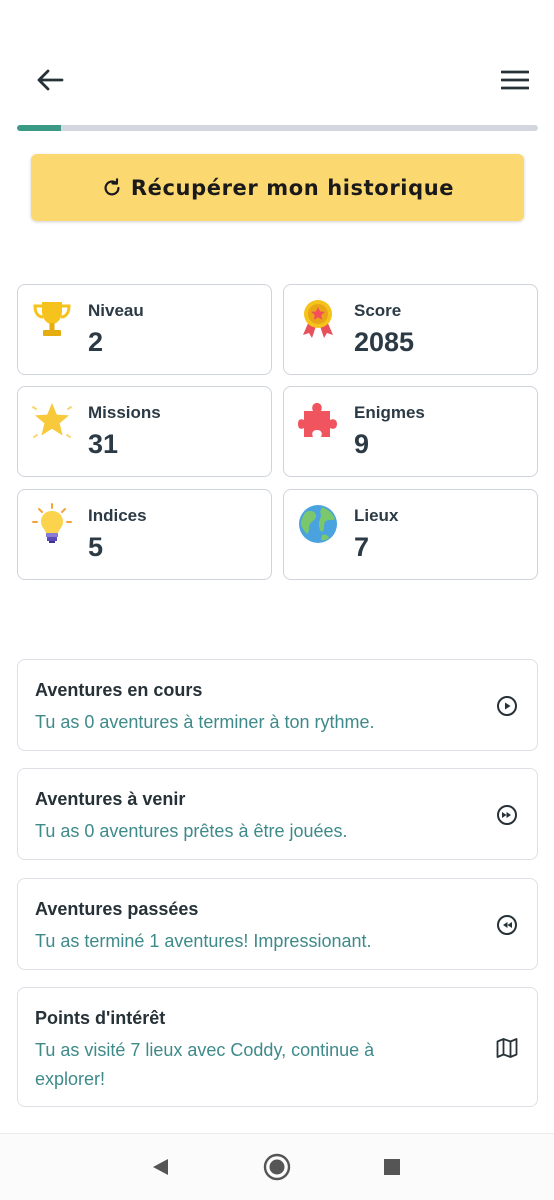 The width and height of the screenshot is (554, 1200). I want to click on stat-label: Lieux, so click(376, 515).